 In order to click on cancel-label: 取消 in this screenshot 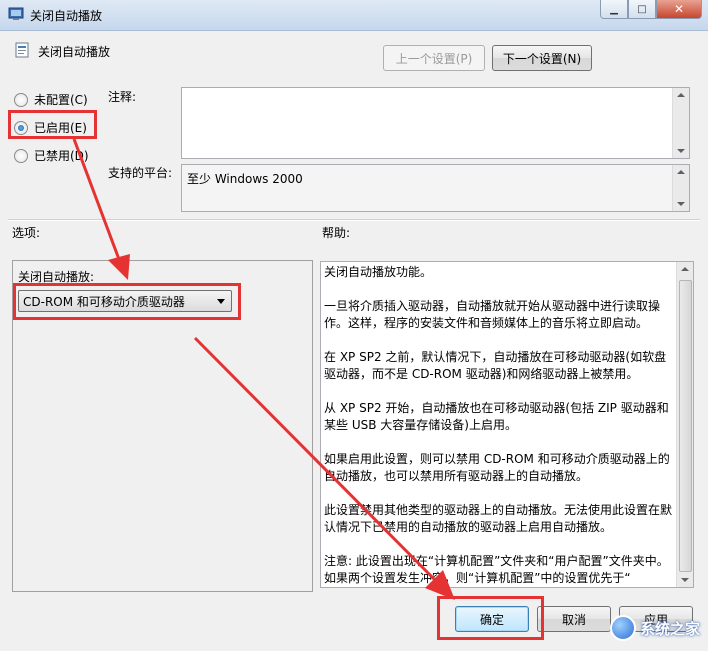, I will do `click(573, 619)`.